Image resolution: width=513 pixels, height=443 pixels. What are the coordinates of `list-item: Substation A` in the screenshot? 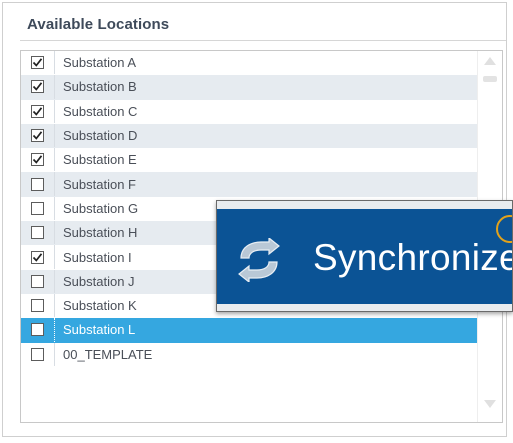 It's located at (250, 63).